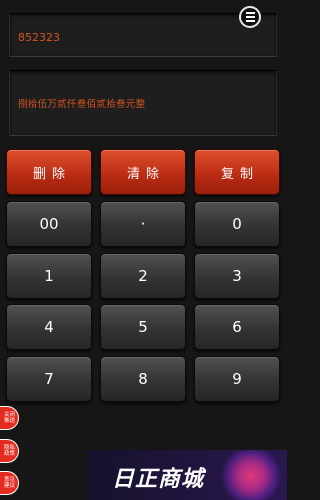 This screenshot has height=500, width=320. Describe the element at coordinates (49, 276) in the screenshot. I see `key-1: 1` at that location.